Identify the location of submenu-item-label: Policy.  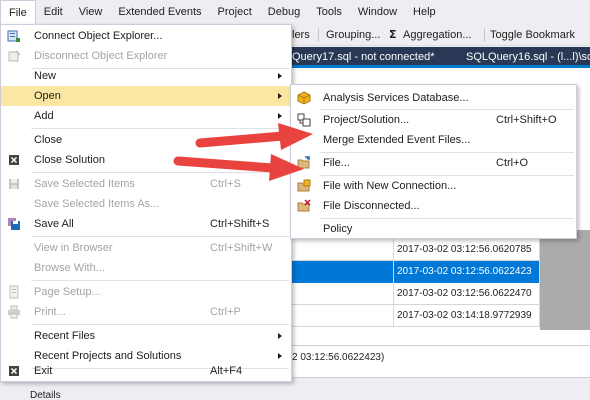
(338, 229).